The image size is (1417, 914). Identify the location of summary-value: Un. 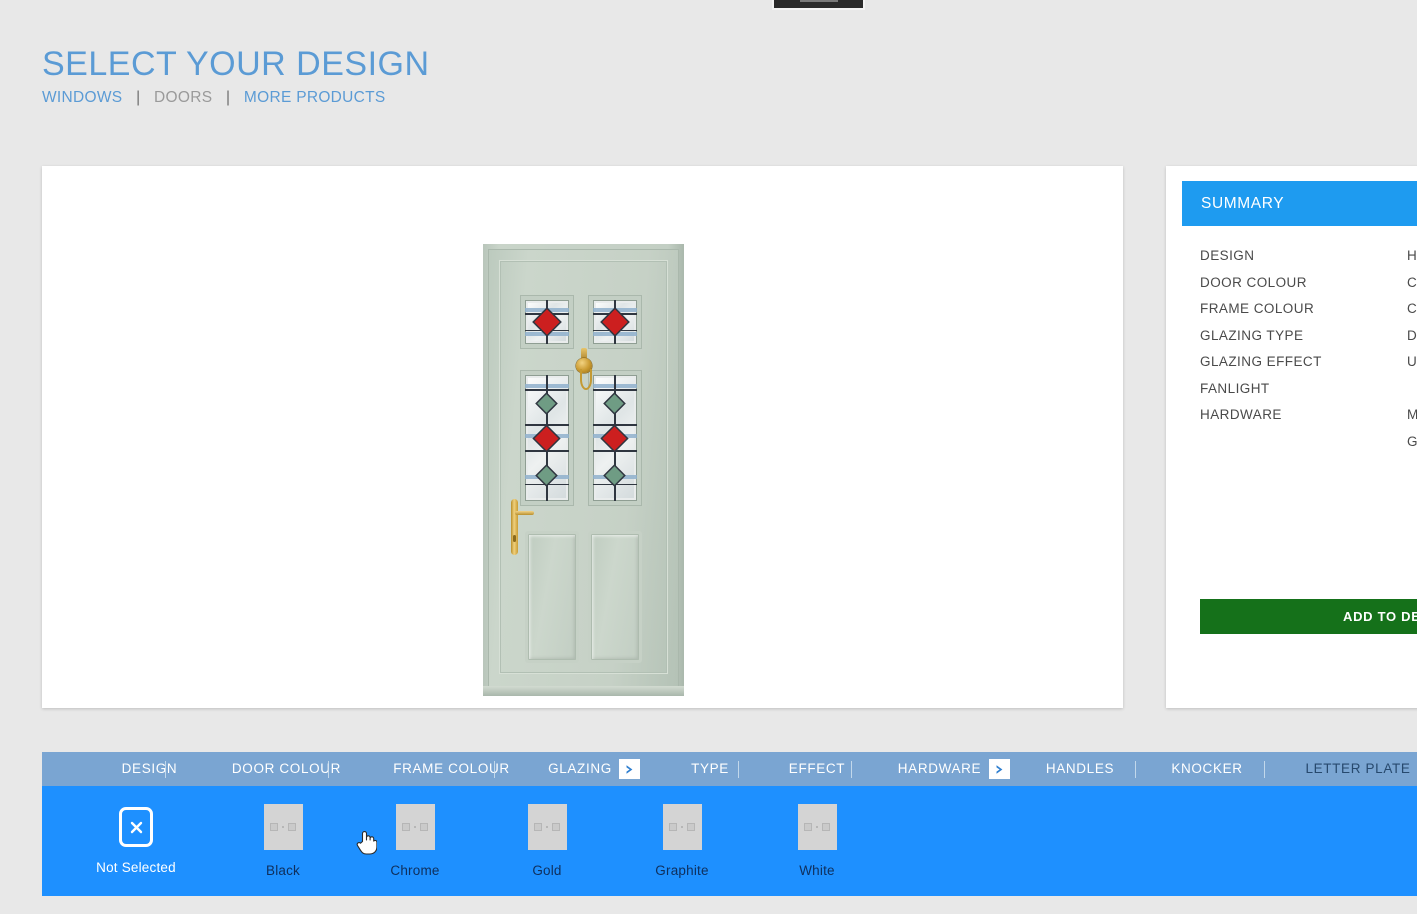
(1412, 361).